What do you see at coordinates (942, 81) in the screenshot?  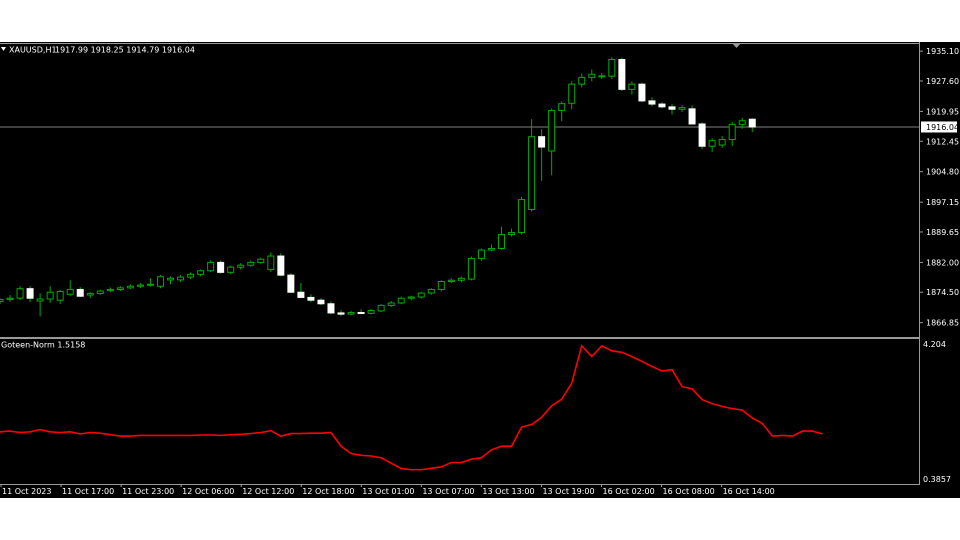 I see `price-tick-label: 1927.60` at bounding box center [942, 81].